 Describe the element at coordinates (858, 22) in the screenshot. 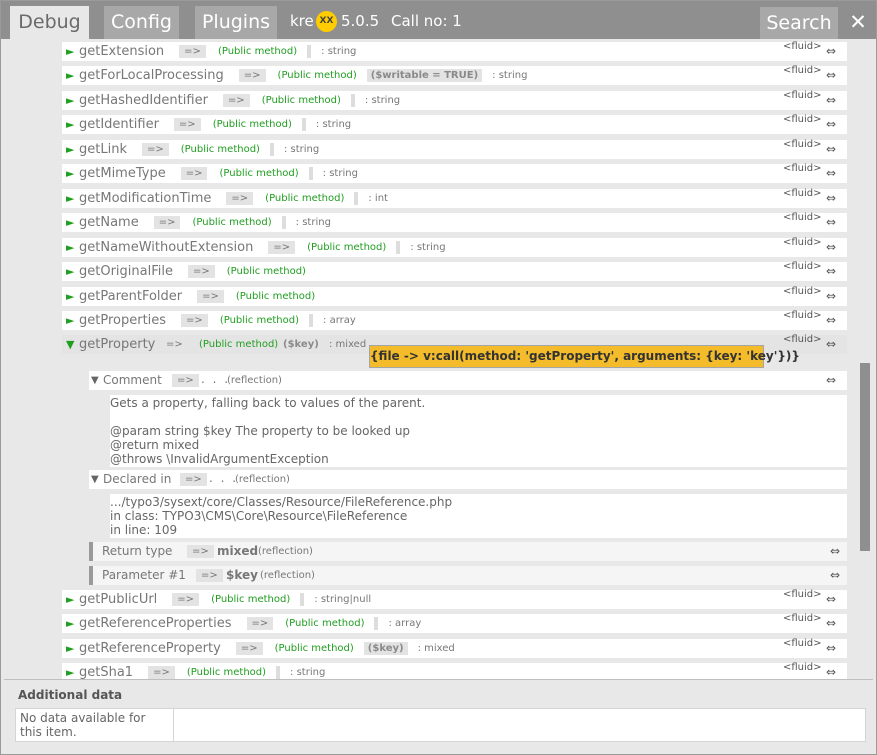

I see `close-icon: ✕` at that location.